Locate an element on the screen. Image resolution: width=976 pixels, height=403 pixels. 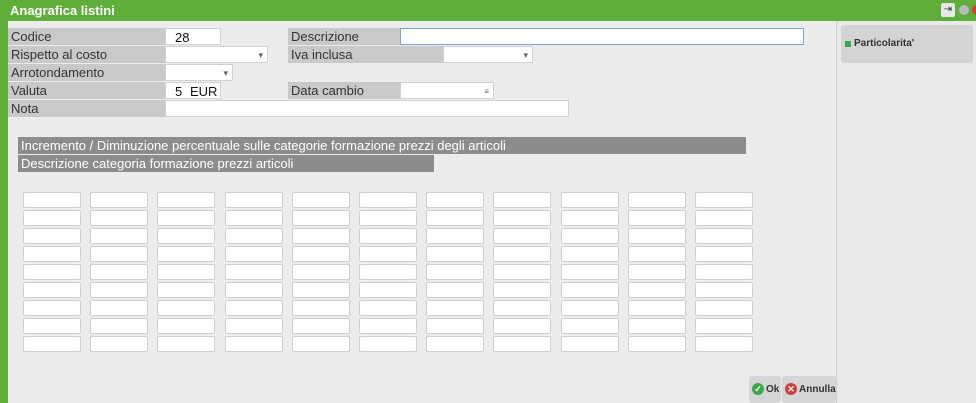
valuta-field: 5 EUR is located at coordinates (193, 90).